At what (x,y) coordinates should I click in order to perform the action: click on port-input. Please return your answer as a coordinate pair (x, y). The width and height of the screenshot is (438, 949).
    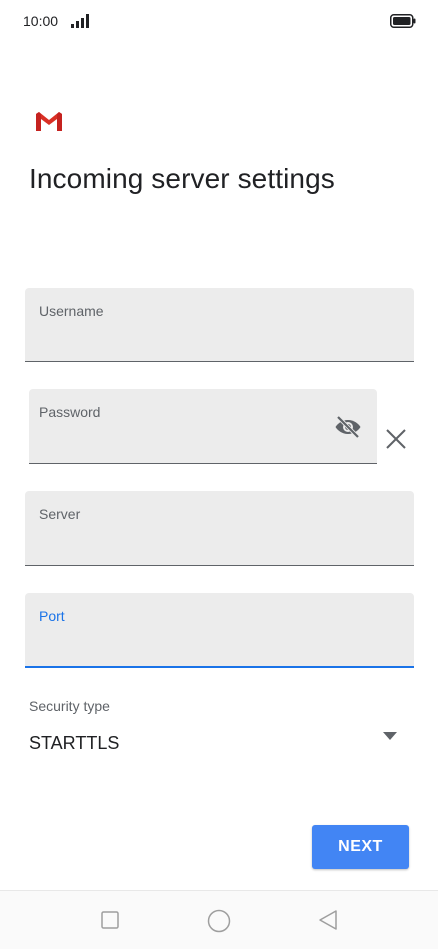
    Looking at the image, I should click on (219, 648).